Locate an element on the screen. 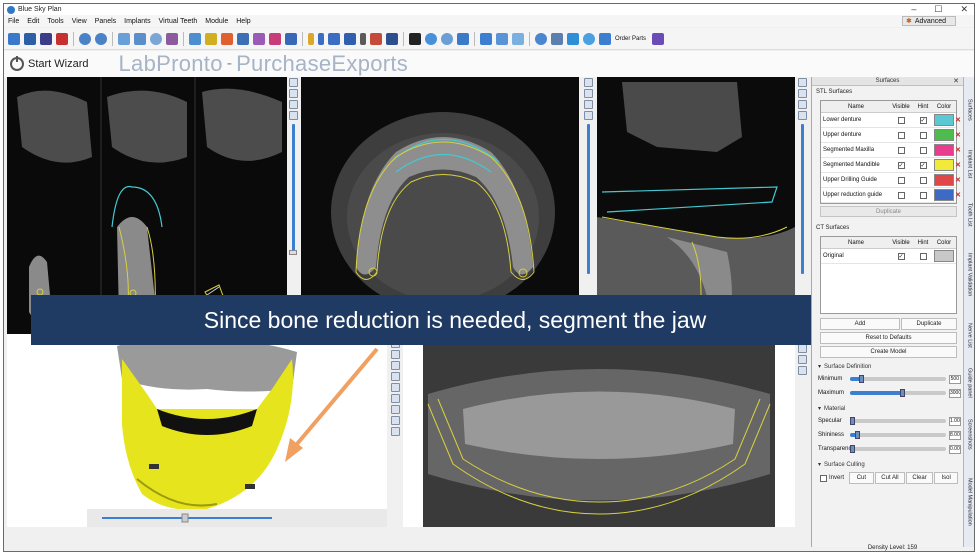 This screenshot has height=555, width=978. 3d-move-icon is located at coordinates (395, 376).